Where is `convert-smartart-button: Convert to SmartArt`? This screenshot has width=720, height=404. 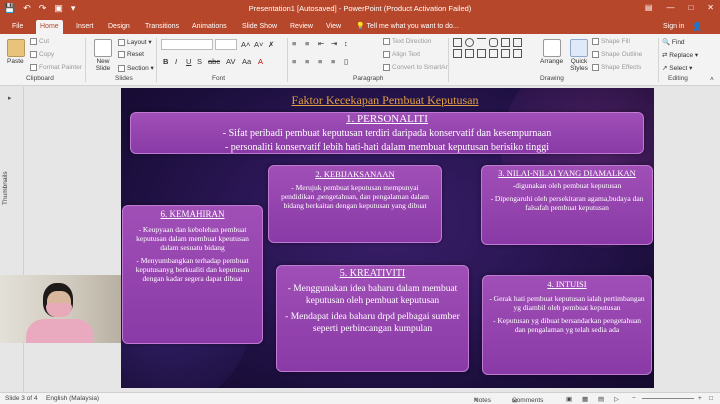
convert-smartart-button: Convert to SmartArt is located at coordinates (416, 67).